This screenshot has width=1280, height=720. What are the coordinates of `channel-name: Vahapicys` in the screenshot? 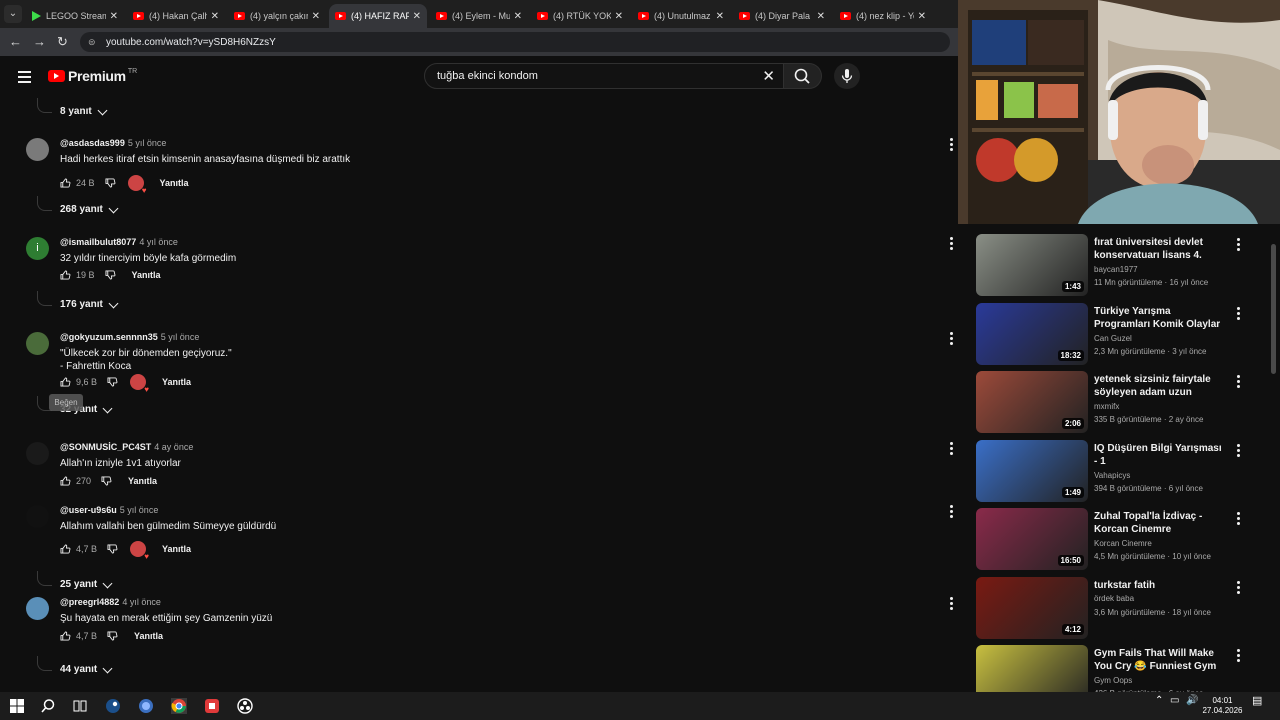 It's located at (1112, 475).